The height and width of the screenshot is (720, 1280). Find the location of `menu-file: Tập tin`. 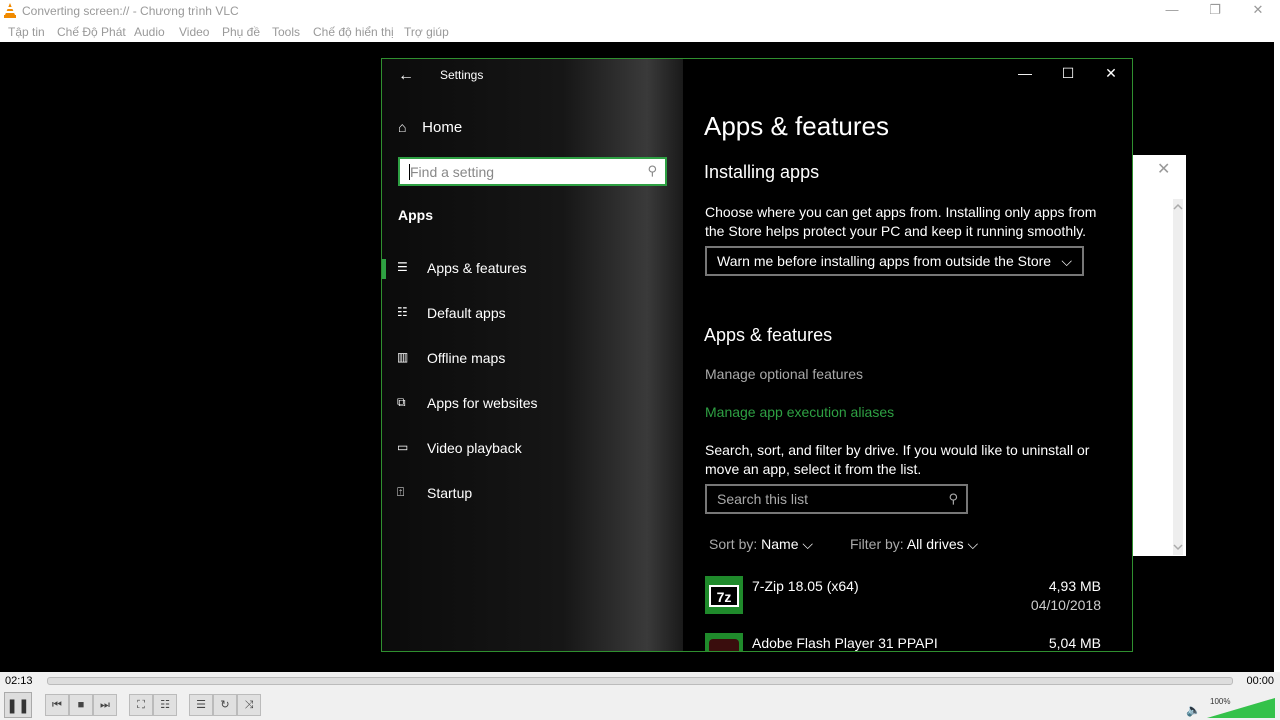

menu-file: Tập tin is located at coordinates (26, 32).